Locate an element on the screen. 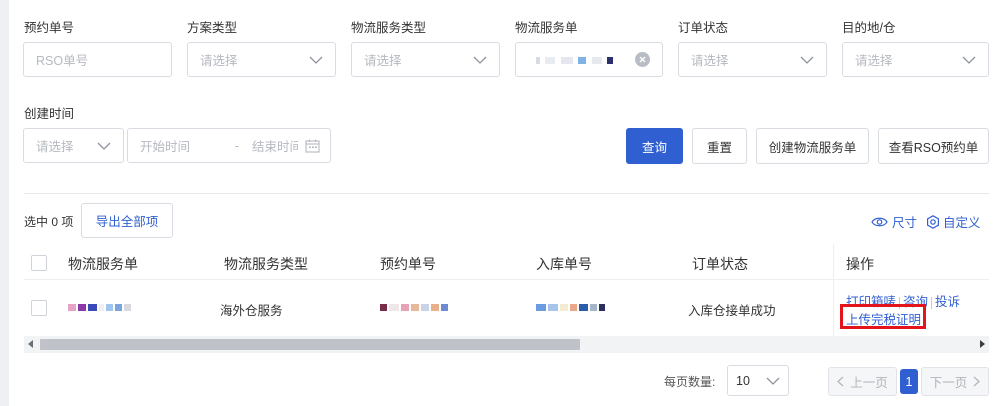 This screenshot has height=406, width=996. next-page-label: 下一页 is located at coordinates (948, 383).